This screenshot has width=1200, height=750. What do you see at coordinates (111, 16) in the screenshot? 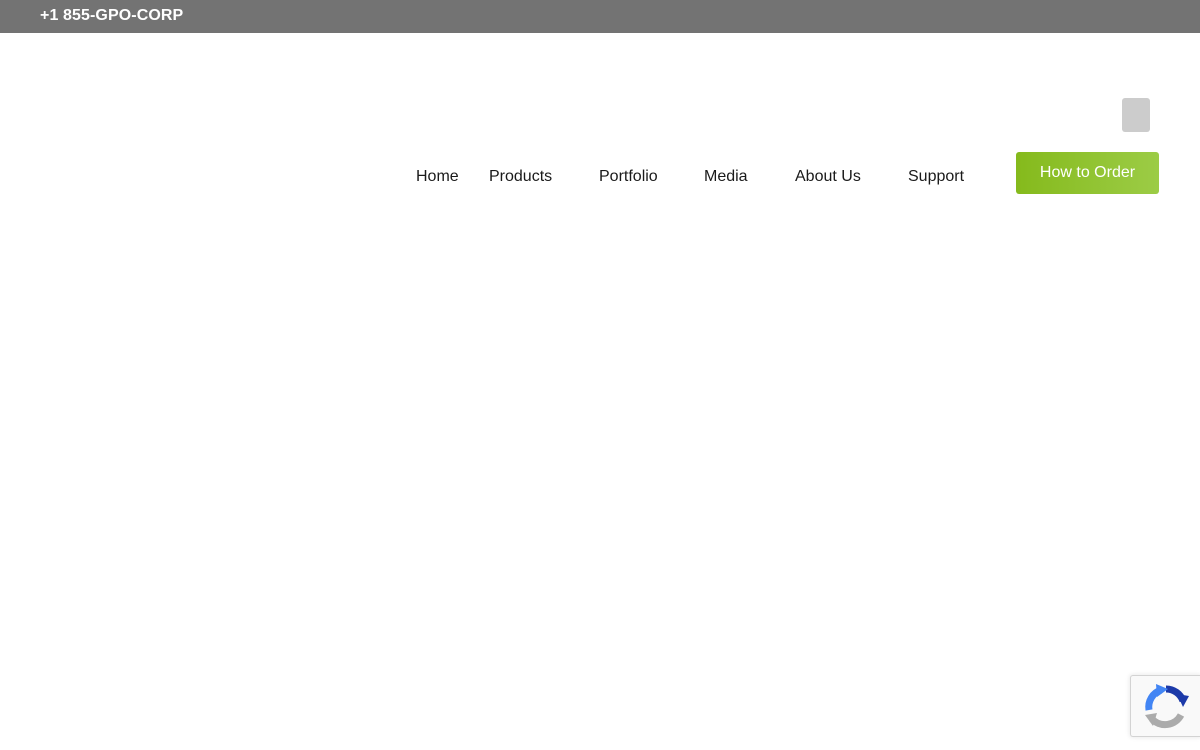
I see `phone-number-link: +1 855-GPO-CORP` at bounding box center [111, 16].